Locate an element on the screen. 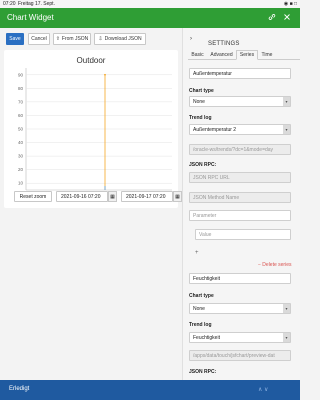 The image size is (320, 400). status-icons: ◉ ■ □ is located at coordinates (290, 4).